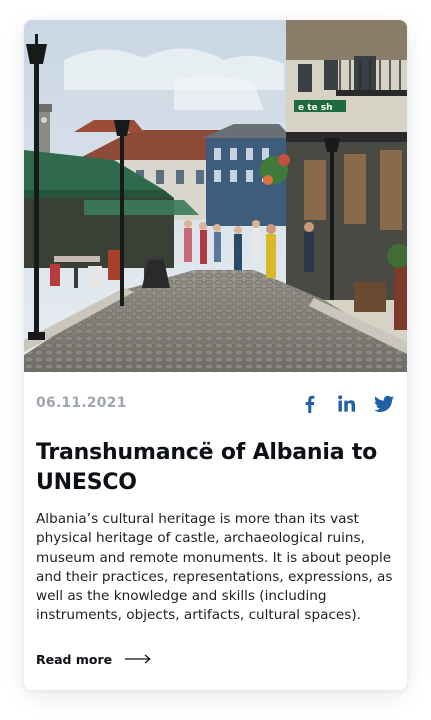 This screenshot has width=431, height=720. I want to click on linkedin-icon, so click(346, 403).